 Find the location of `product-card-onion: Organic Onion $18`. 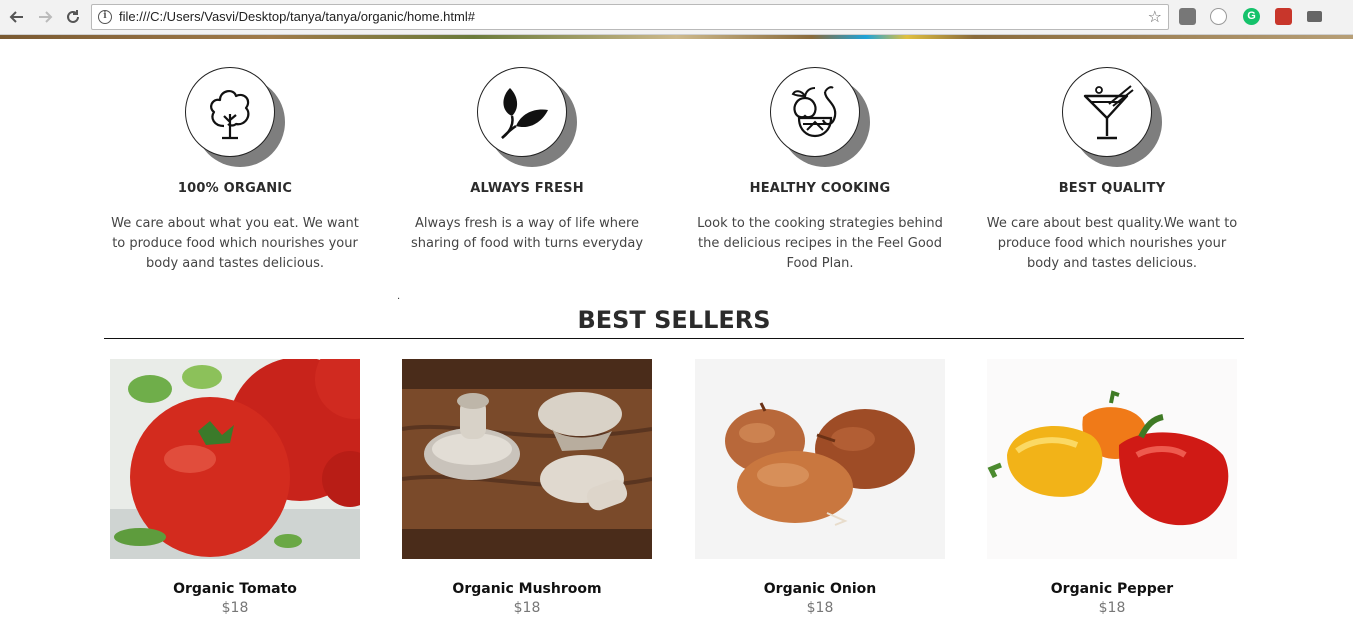

product-card-onion: Organic Onion $18 is located at coordinates (820, 487).